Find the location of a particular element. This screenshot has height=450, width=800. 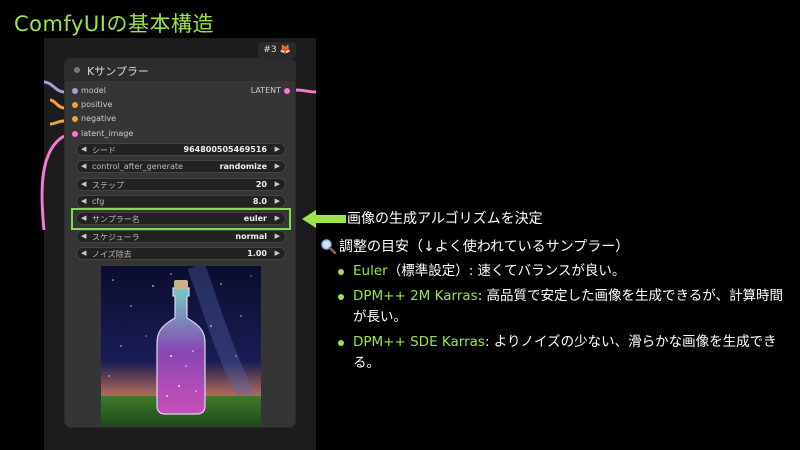

input-label: positive is located at coordinates (97, 104).